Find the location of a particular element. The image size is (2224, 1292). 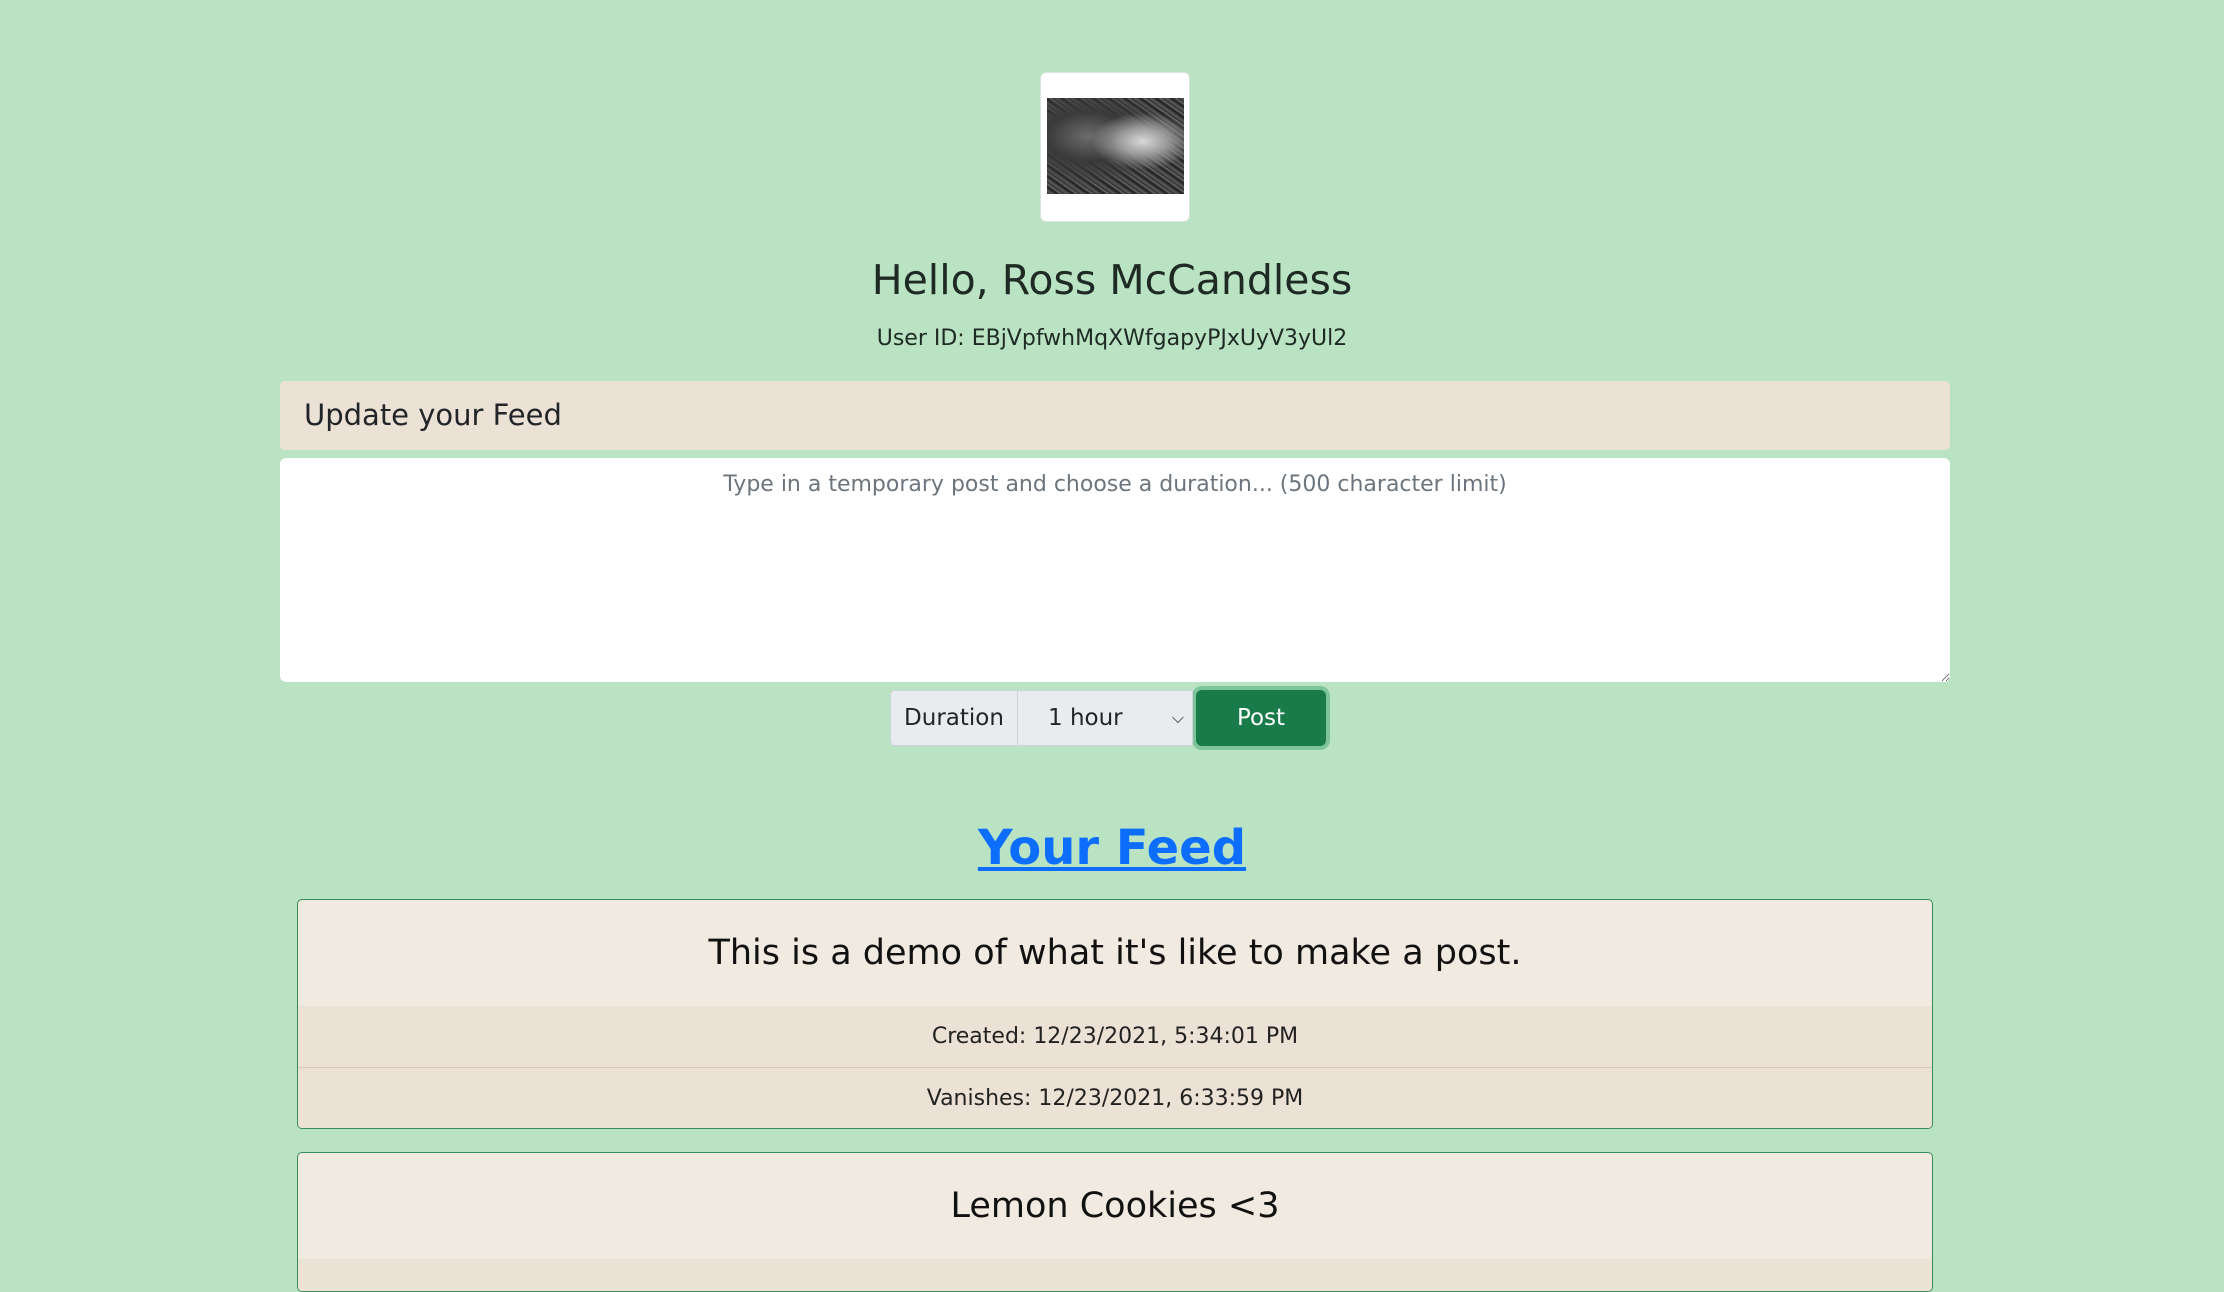

post-text: Lemon Cookies <3 is located at coordinates (1115, 1206).